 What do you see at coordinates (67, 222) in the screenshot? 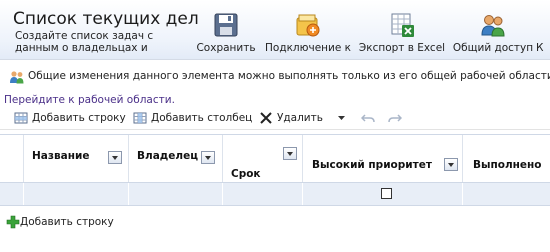
I see `add-row-link-label: Добавить строку` at bounding box center [67, 222].